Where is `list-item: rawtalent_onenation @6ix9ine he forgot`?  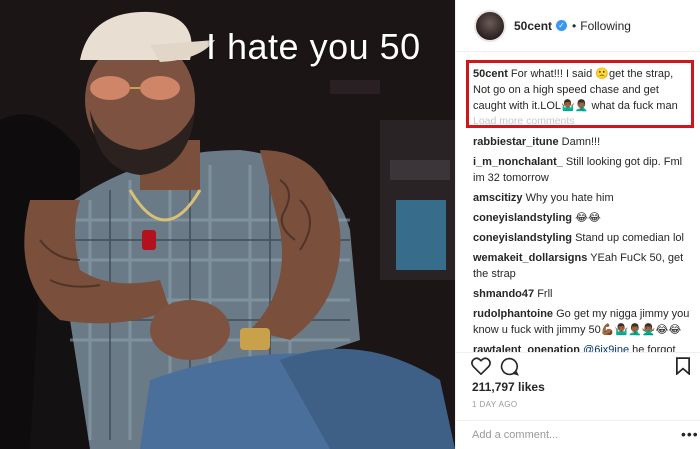 list-item: rawtalent_onenation @6ix9ine he forgot is located at coordinates (584, 347).